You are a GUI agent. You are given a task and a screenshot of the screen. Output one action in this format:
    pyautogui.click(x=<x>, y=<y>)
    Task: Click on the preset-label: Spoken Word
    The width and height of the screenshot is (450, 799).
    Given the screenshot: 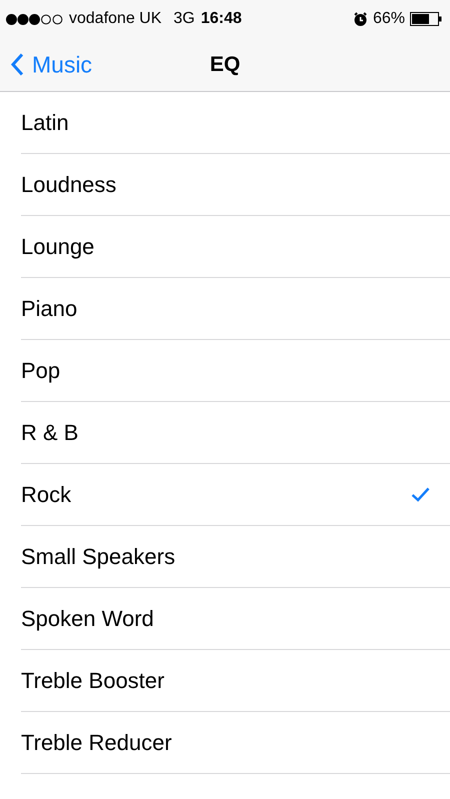 What is the action you would take?
    pyautogui.click(x=87, y=619)
    